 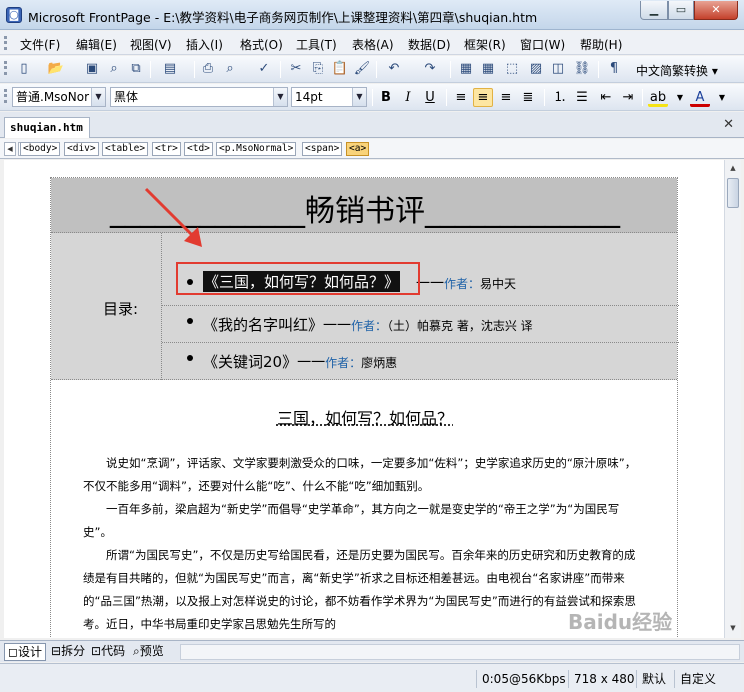 I want to click on bullet, so click(x=190, y=358).